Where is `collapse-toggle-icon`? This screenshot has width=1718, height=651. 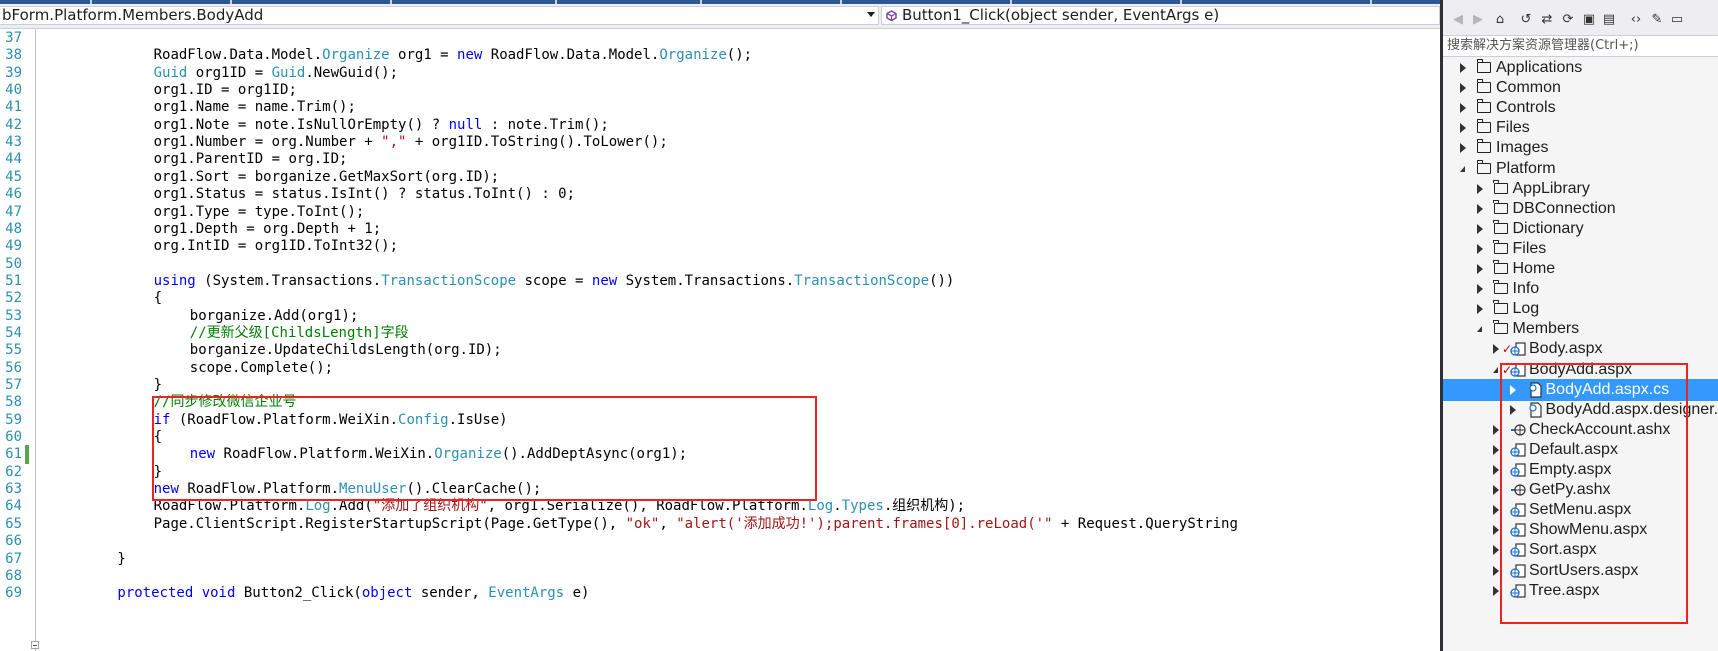
collapse-toggle-icon is located at coordinates (35, 645).